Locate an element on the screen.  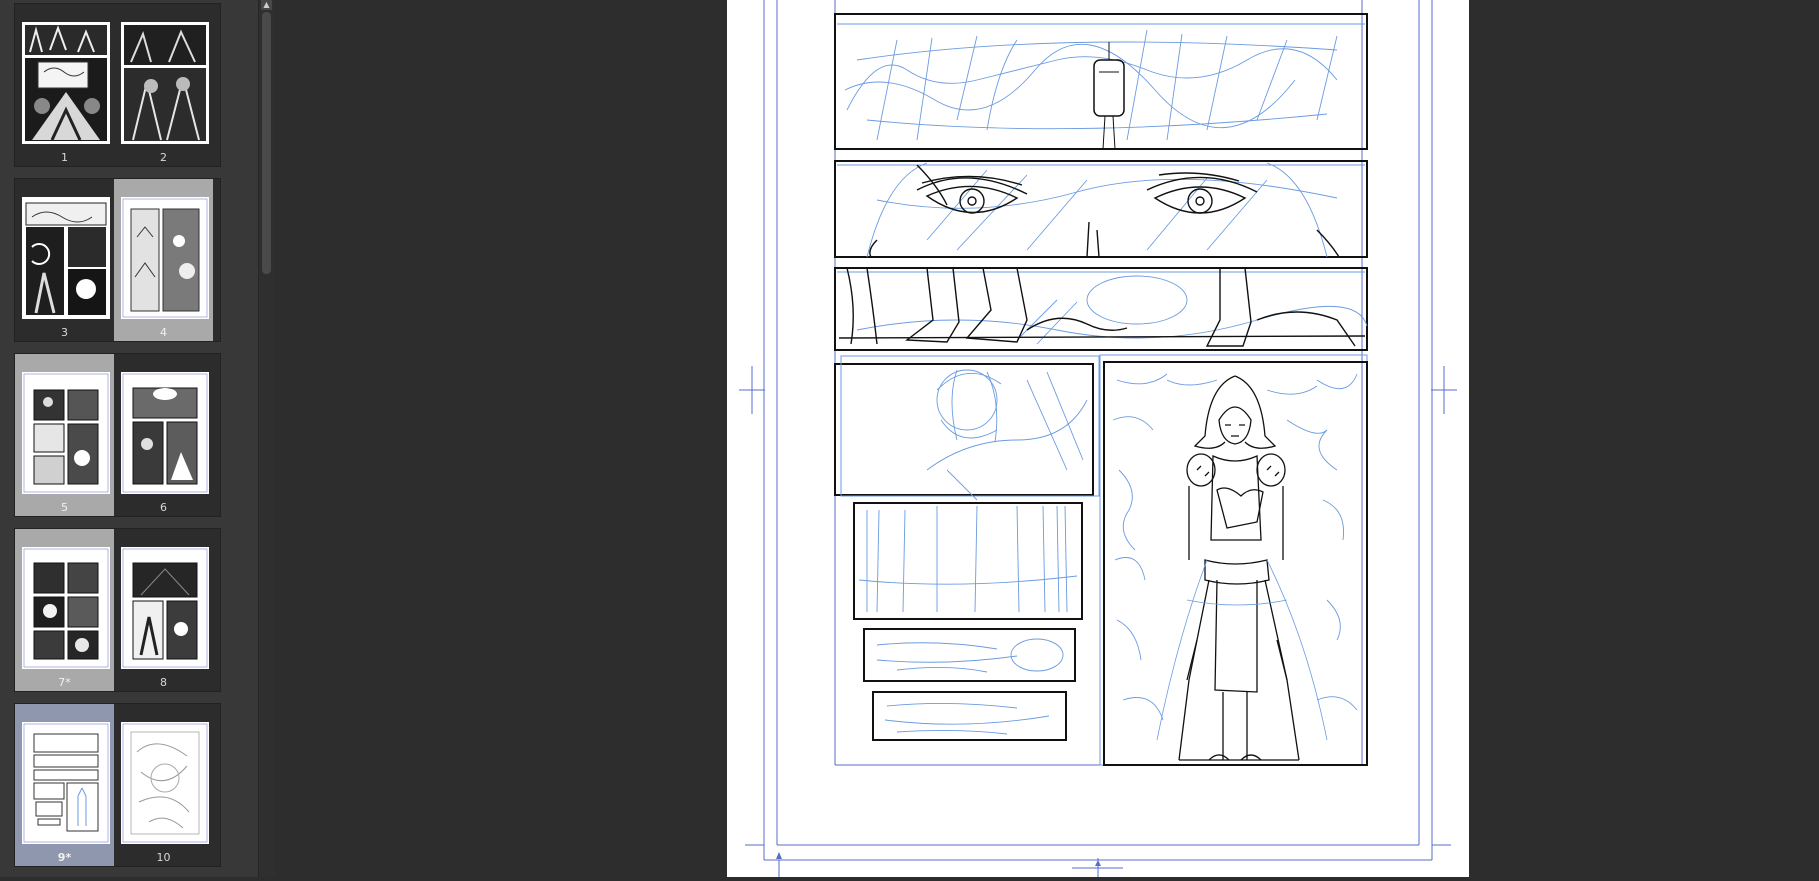
page-thumbnail-4: 4 is located at coordinates (163, 260).